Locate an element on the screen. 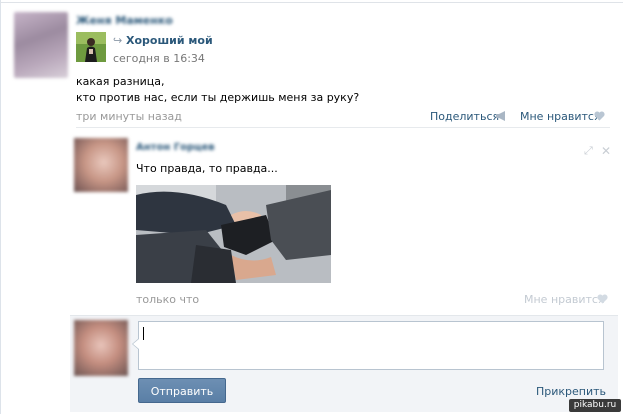 Image resolution: width=623 pixels, height=414 pixels. share-arrow-icon: ↪ is located at coordinates (118, 40).